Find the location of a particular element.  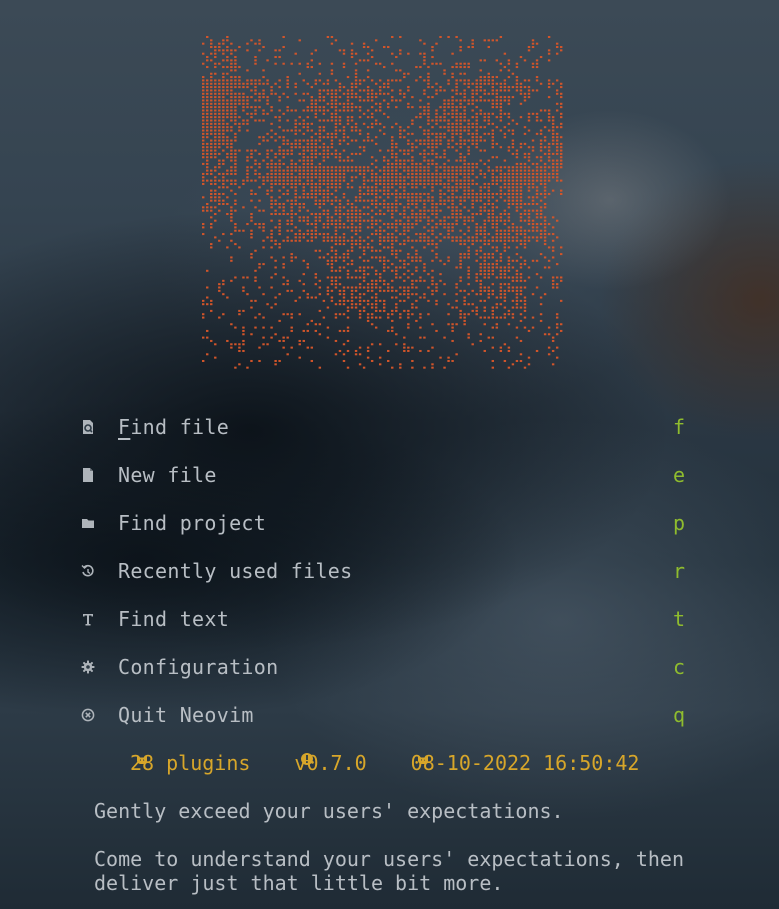

menu-item-configuration: Configuration c is located at coordinates (382, 667).